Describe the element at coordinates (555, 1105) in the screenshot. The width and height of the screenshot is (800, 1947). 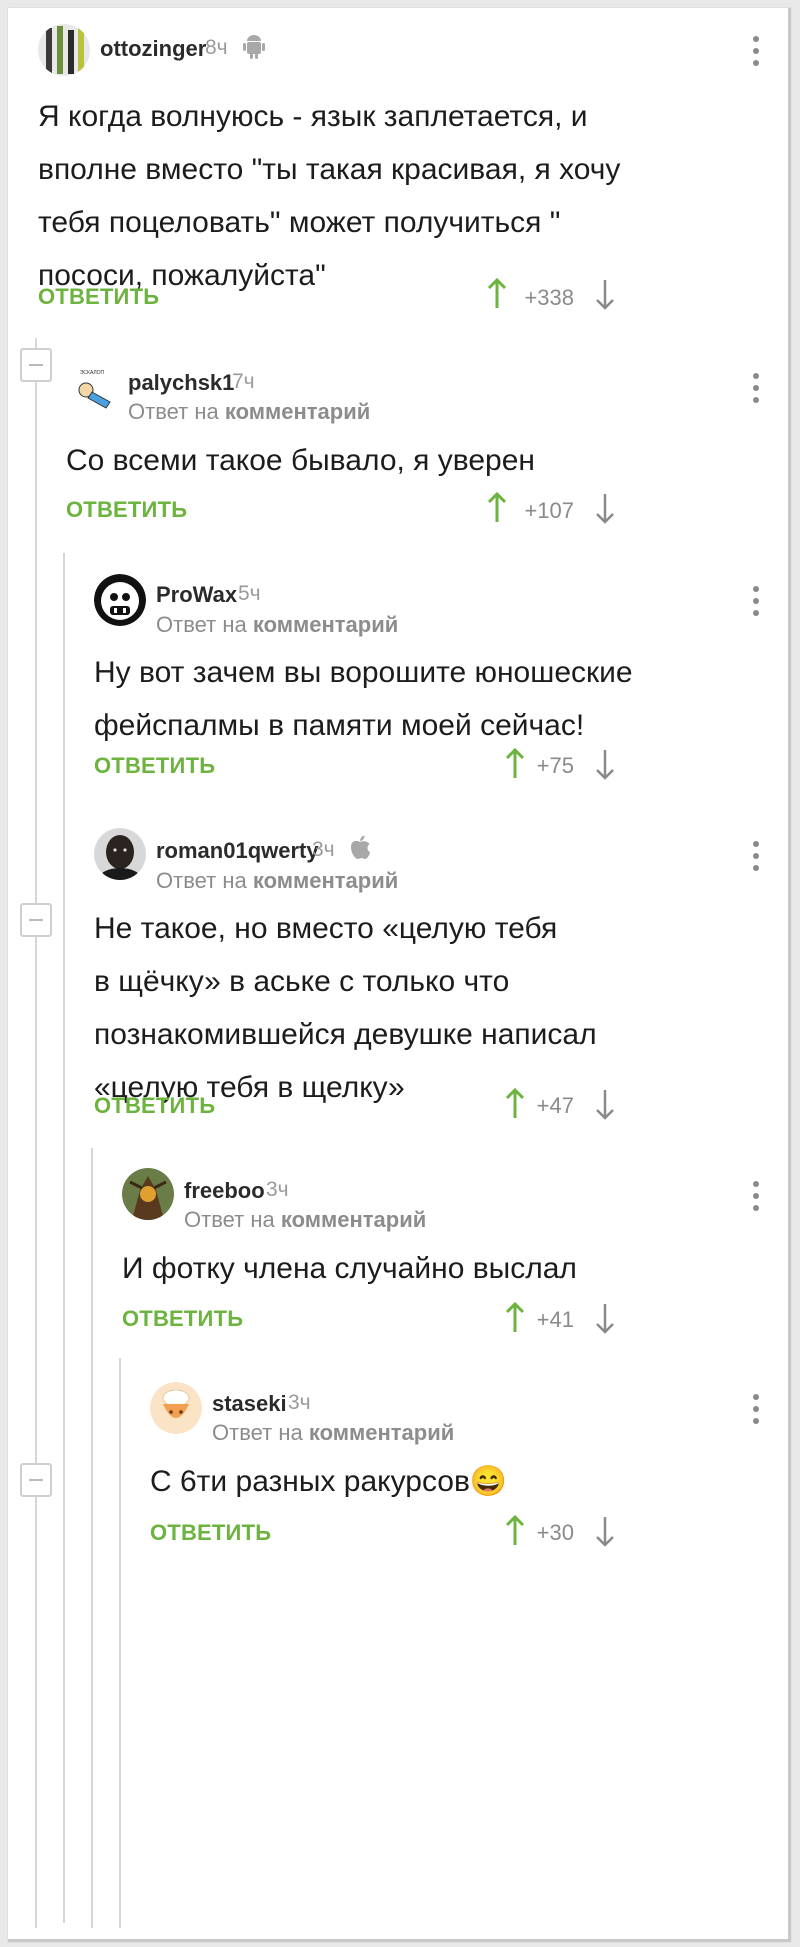
I see `comment-score: +47` at that location.